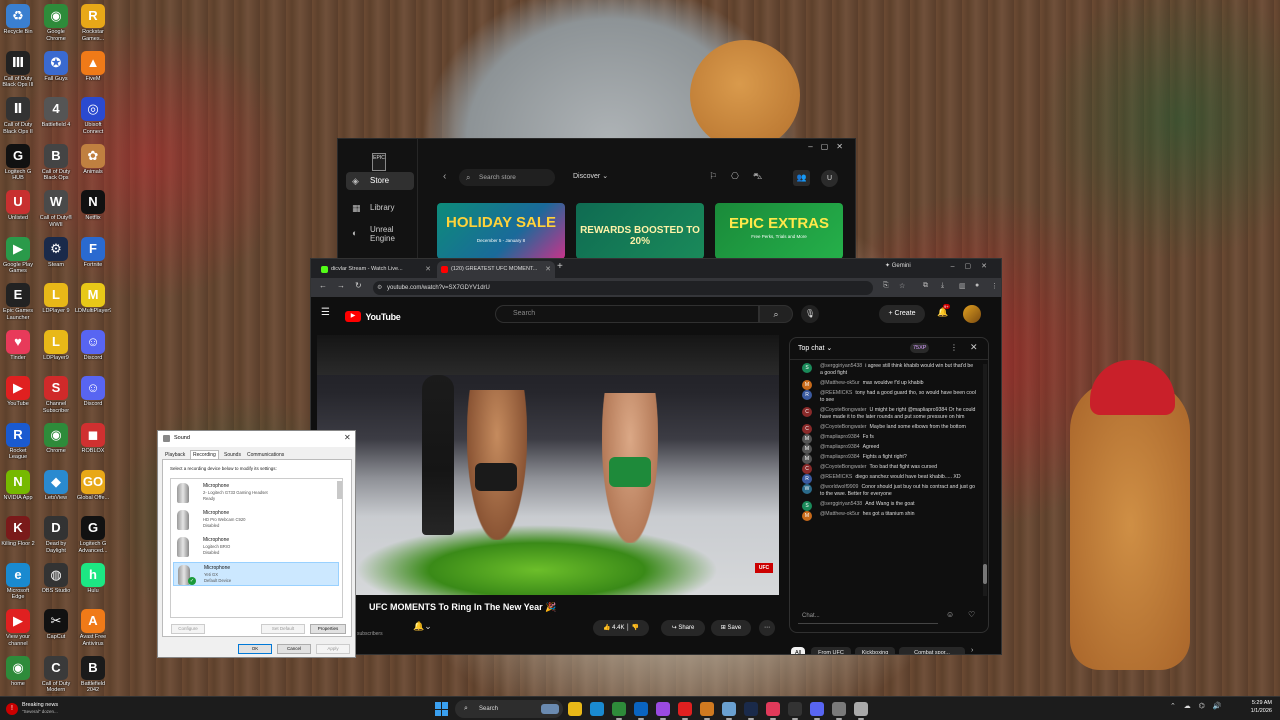  I want to click on clock-time: 5:29 AM, so click(1244, 703).